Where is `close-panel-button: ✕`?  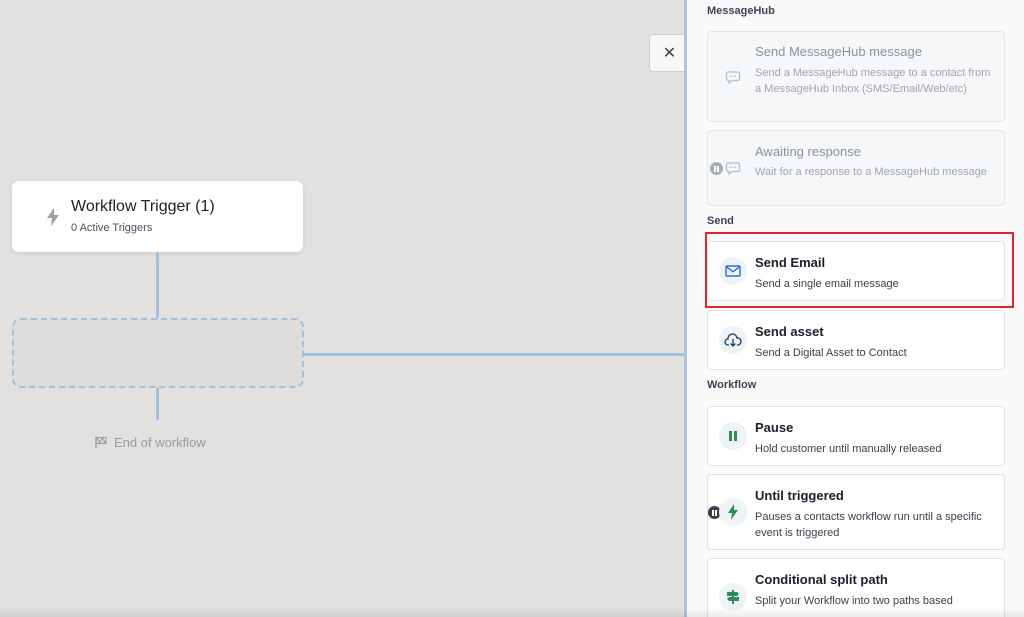 close-panel-button: ✕ is located at coordinates (669, 53).